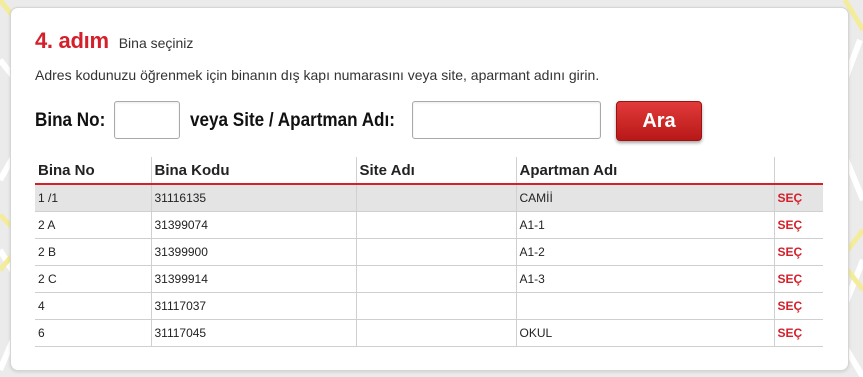 This screenshot has height=377, width=863. What do you see at coordinates (644, 252) in the screenshot?
I see `cell-apartman-adi: A1-2` at bounding box center [644, 252].